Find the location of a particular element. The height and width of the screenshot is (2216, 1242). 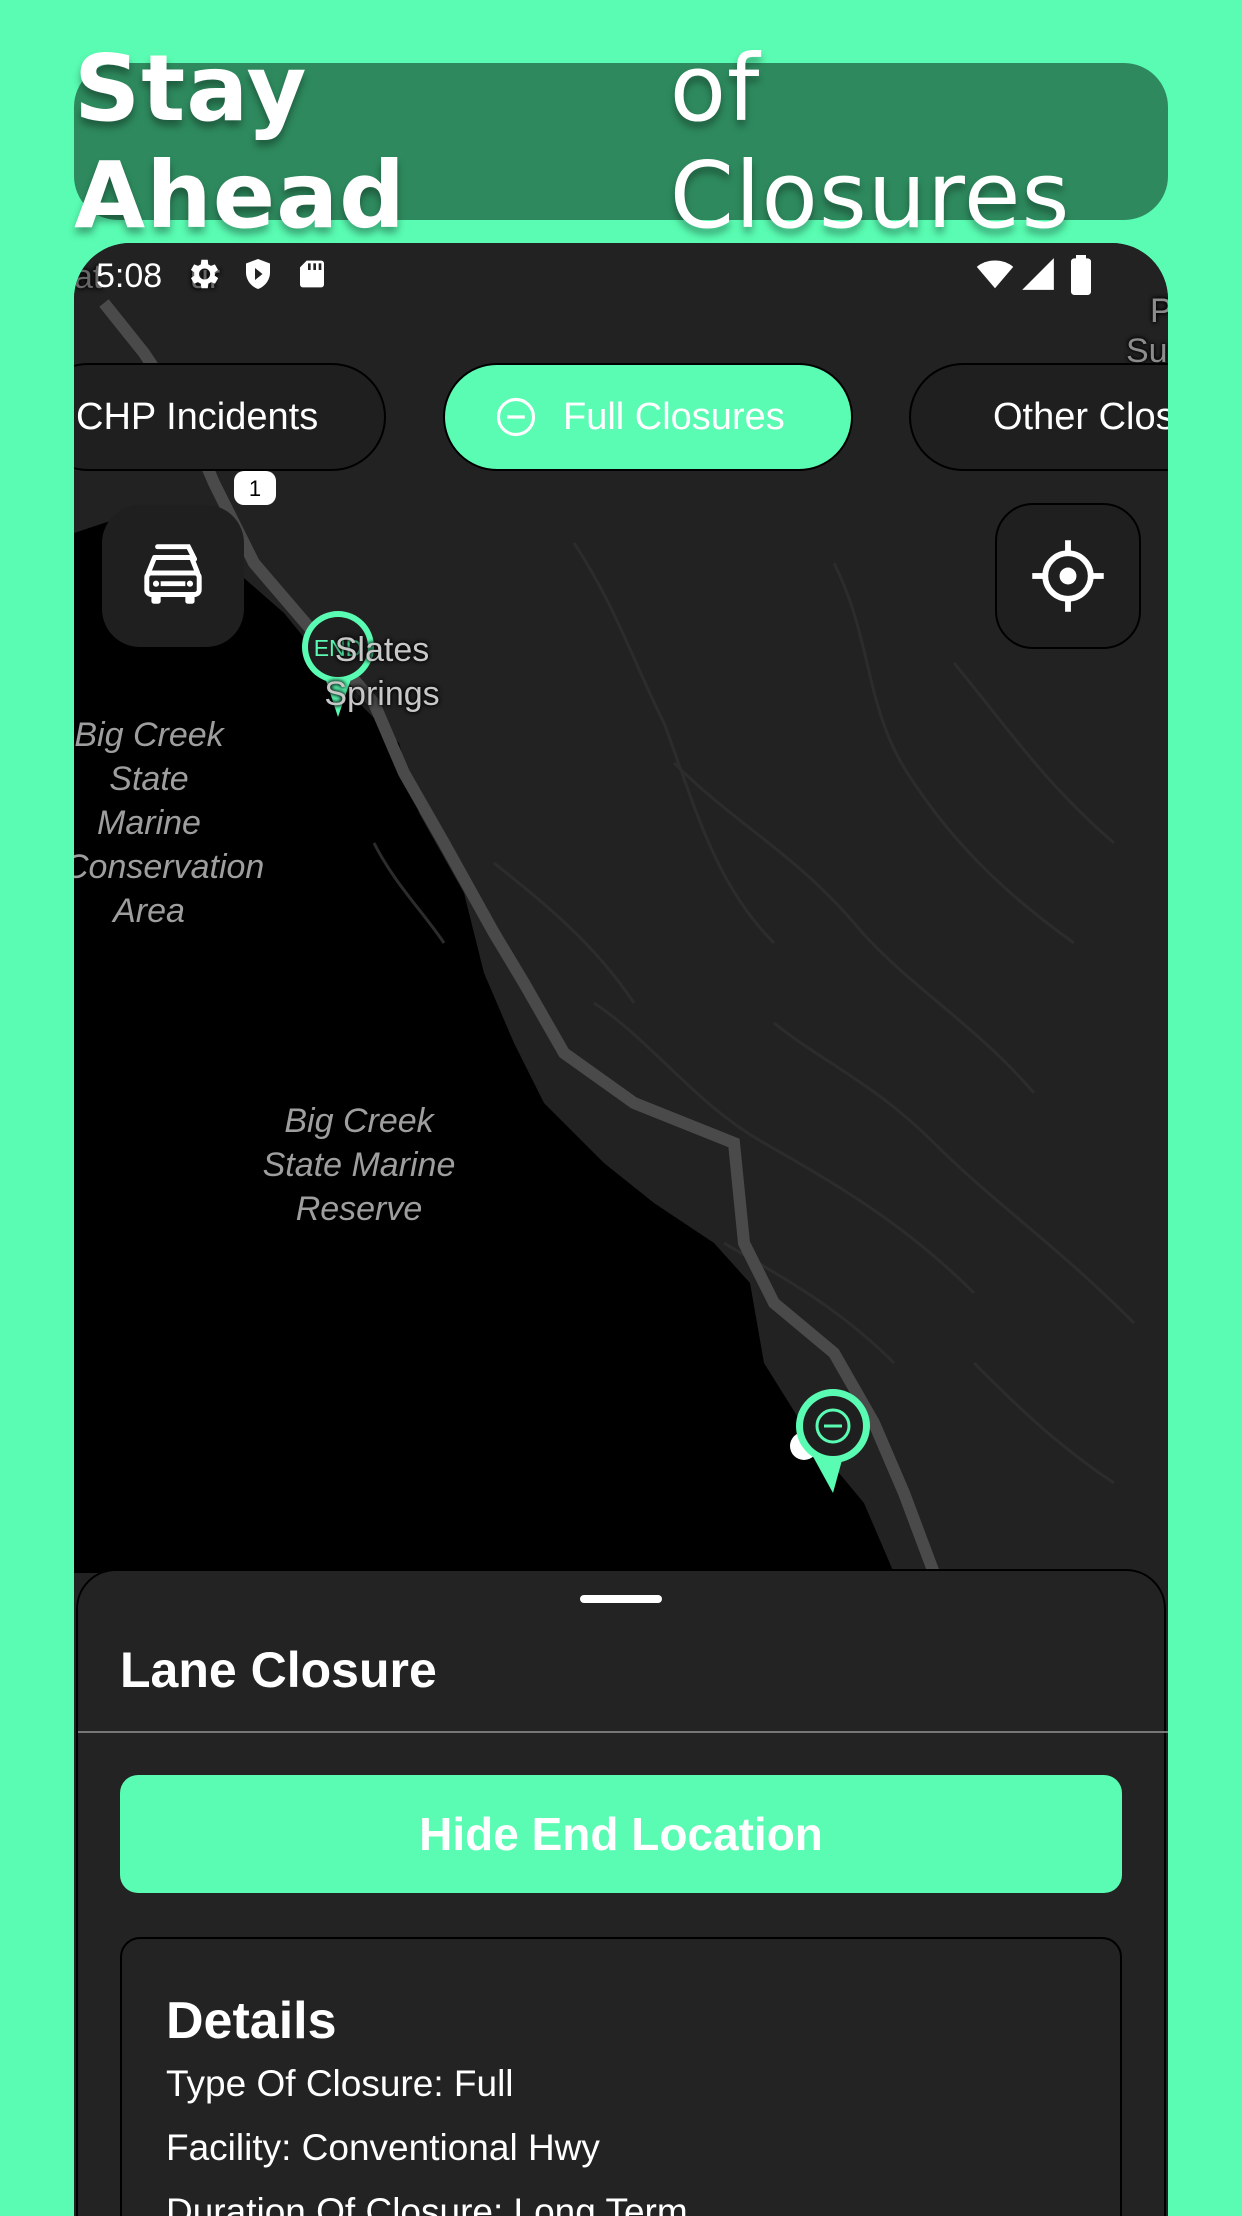

banner-headline-light: of Closures is located at coordinates (870, 141).